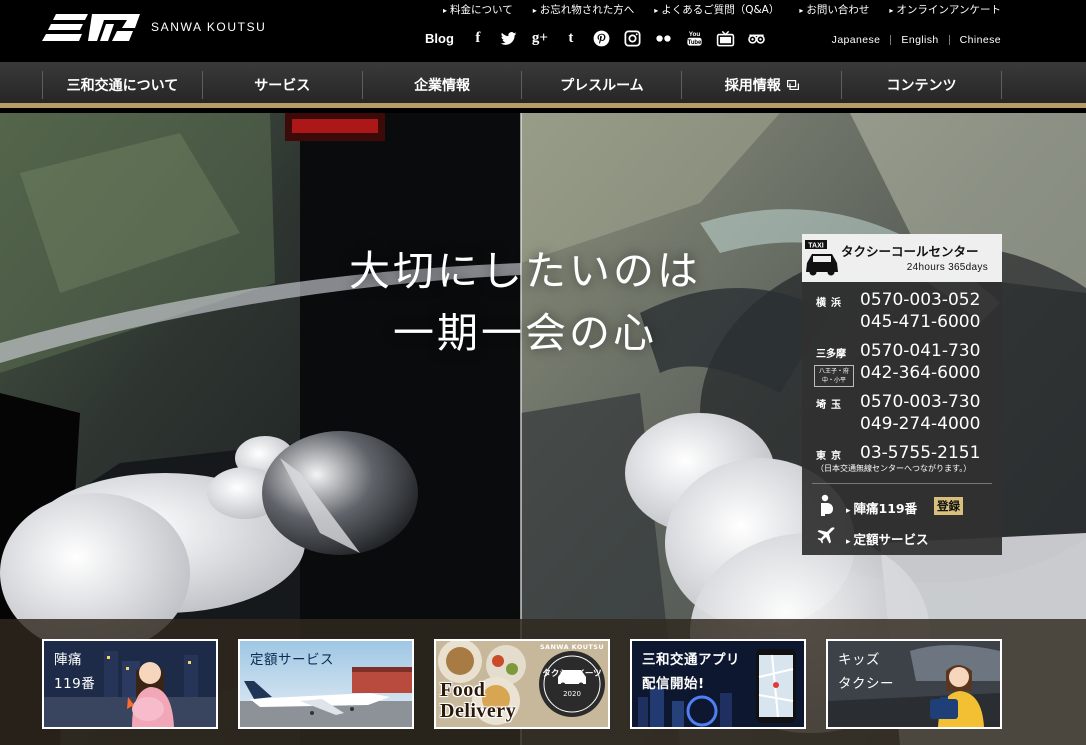  I want to click on nav-recruit-label: 採用情報, so click(752, 86).